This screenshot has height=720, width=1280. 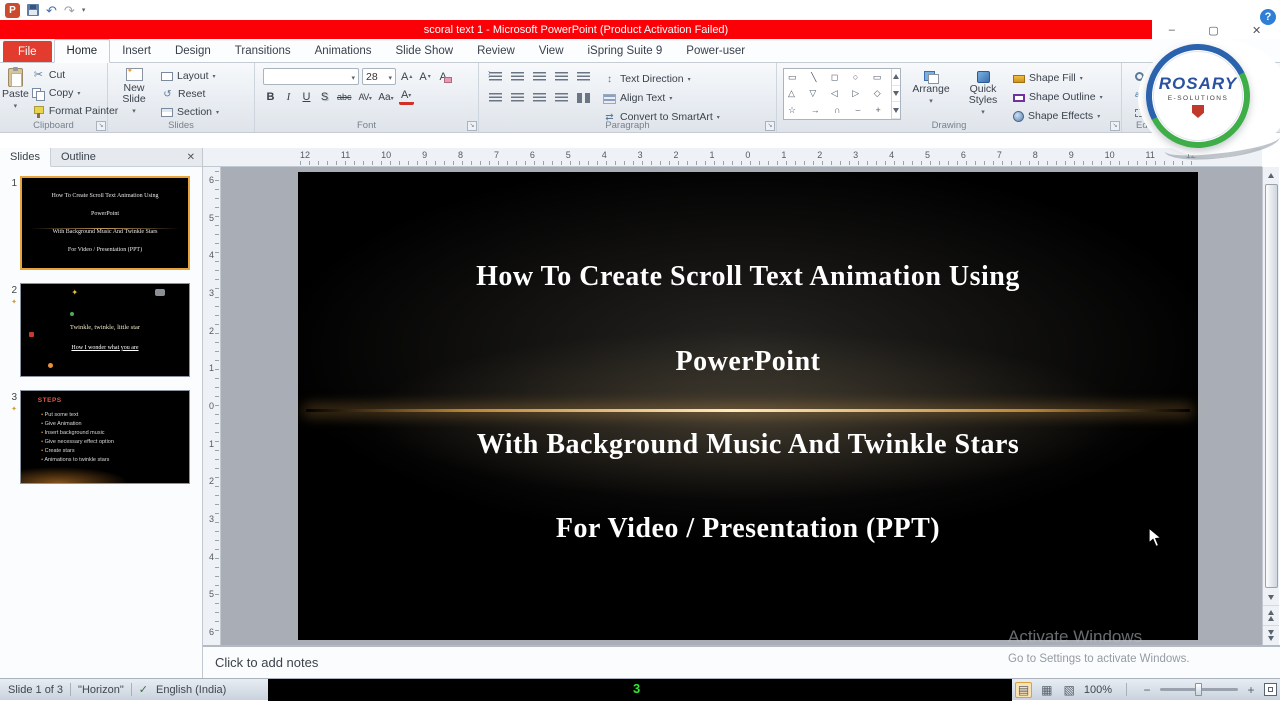 What do you see at coordinates (1101, 97) in the screenshot?
I see `shape-outline-dropdown-icon` at bounding box center [1101, 97].